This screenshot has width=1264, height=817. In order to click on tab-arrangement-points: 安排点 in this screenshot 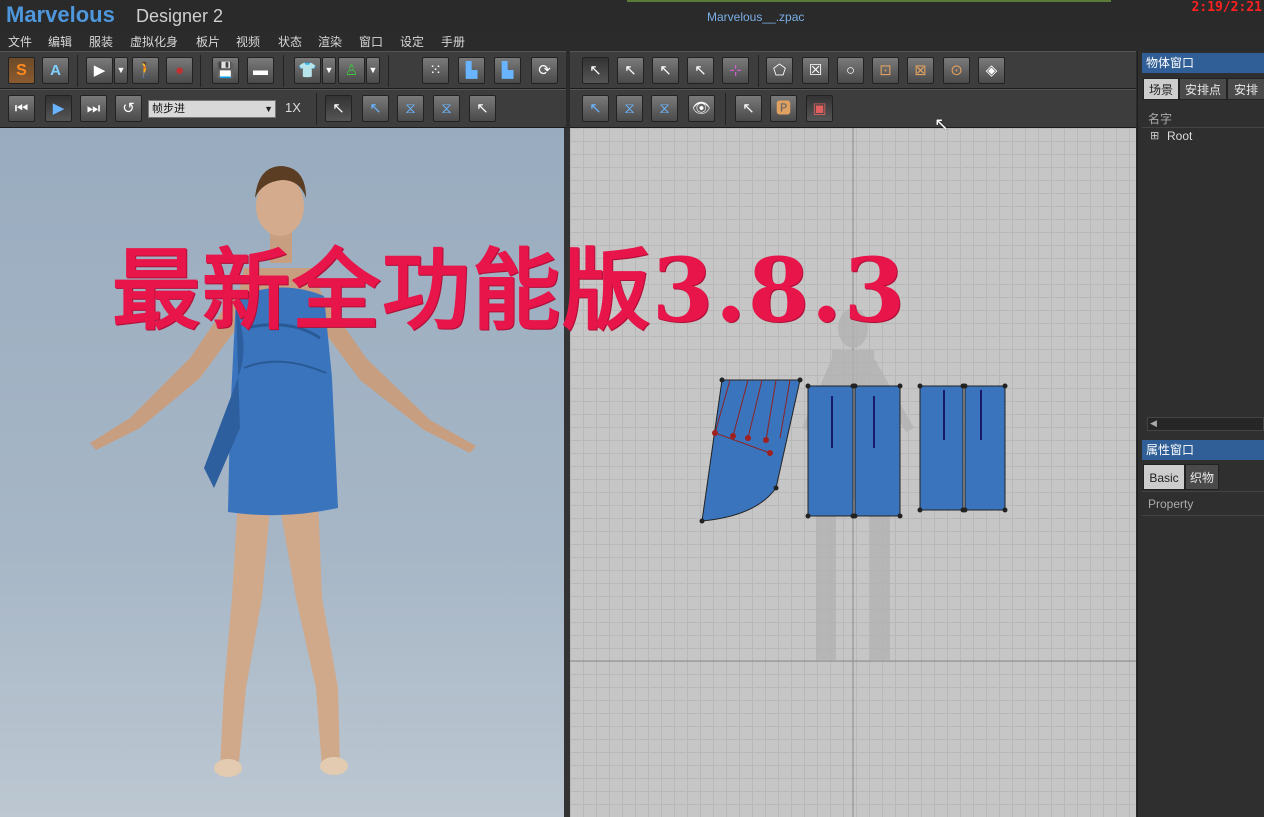, I will do `click(1203, 89)`.